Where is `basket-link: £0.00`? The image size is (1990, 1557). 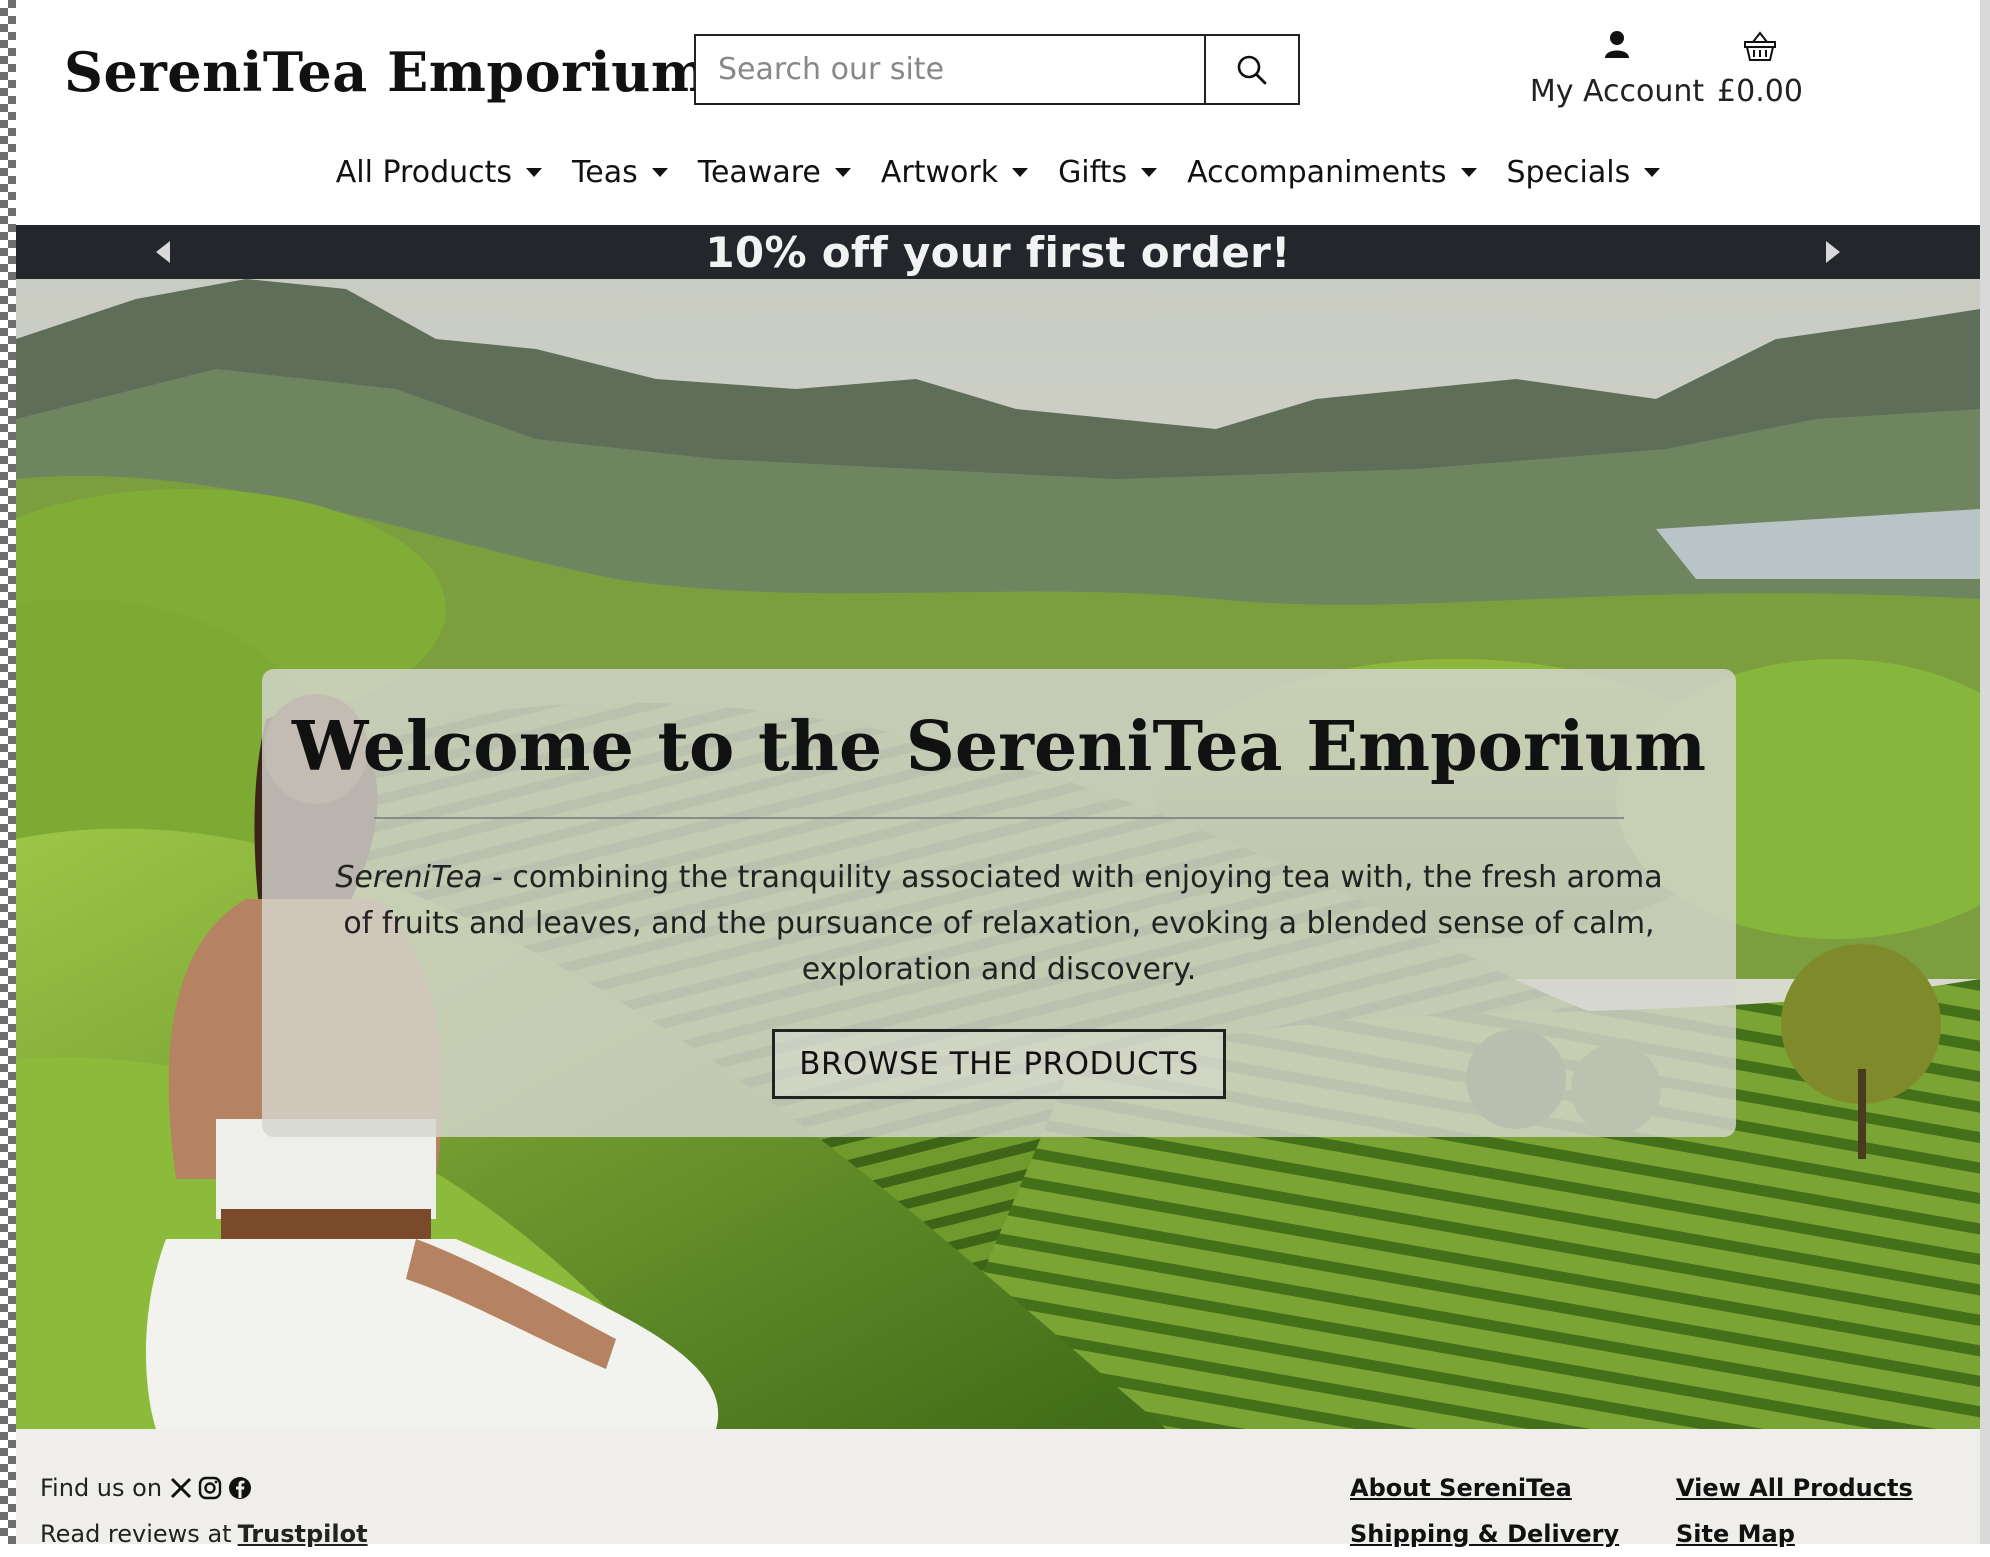 basket-link: £0.00 is located at coordinates (1760, 69).